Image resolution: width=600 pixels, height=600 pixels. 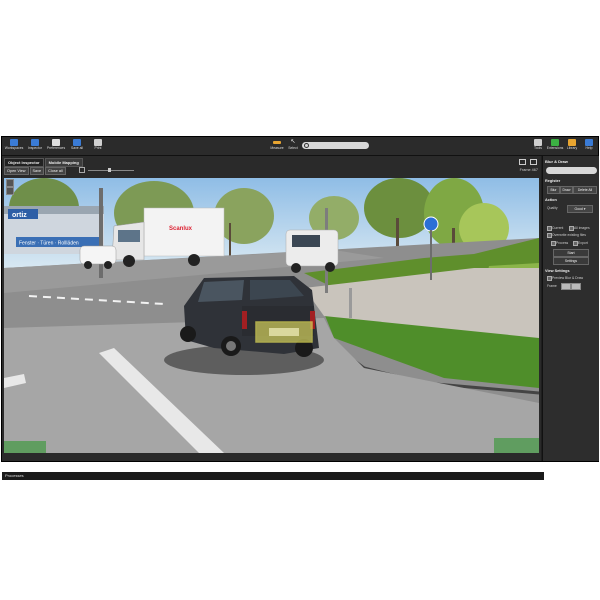 I want to click on all-images-label: All images, so click(x=582, y=228).